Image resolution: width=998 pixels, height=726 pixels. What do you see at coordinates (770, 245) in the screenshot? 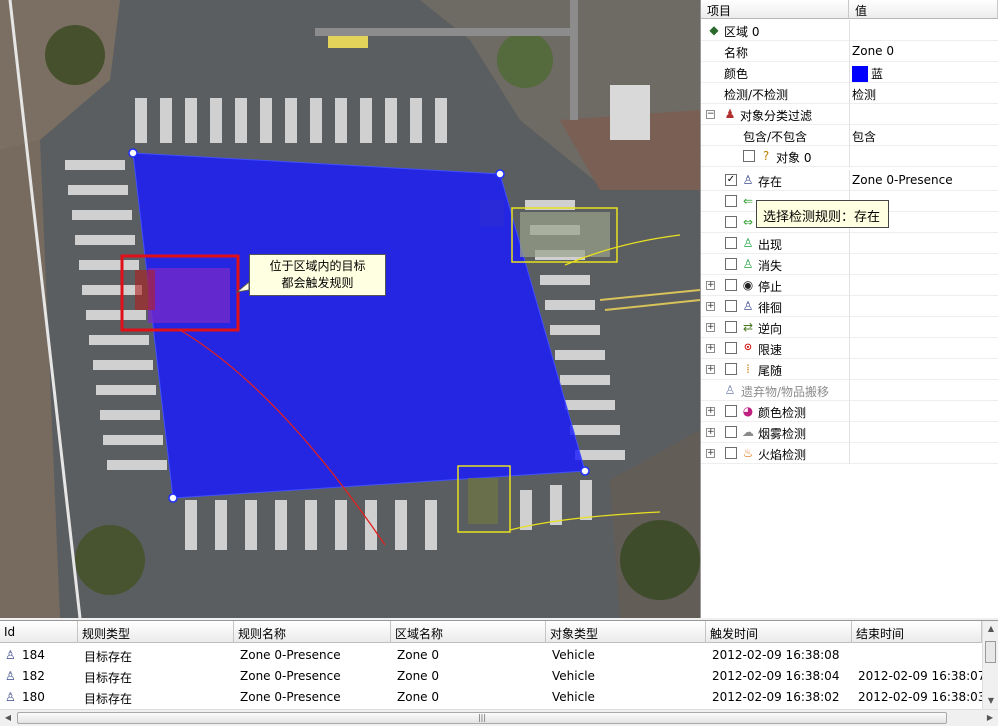
I see `tree-label: 出现` at bounding box center [770, 245].